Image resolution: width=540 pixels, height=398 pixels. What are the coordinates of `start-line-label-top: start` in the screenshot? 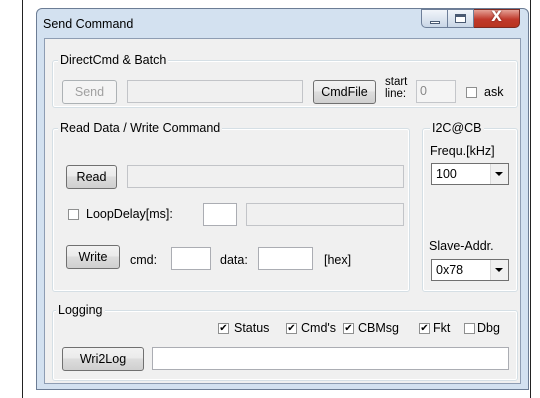 It's located at (396, 82).